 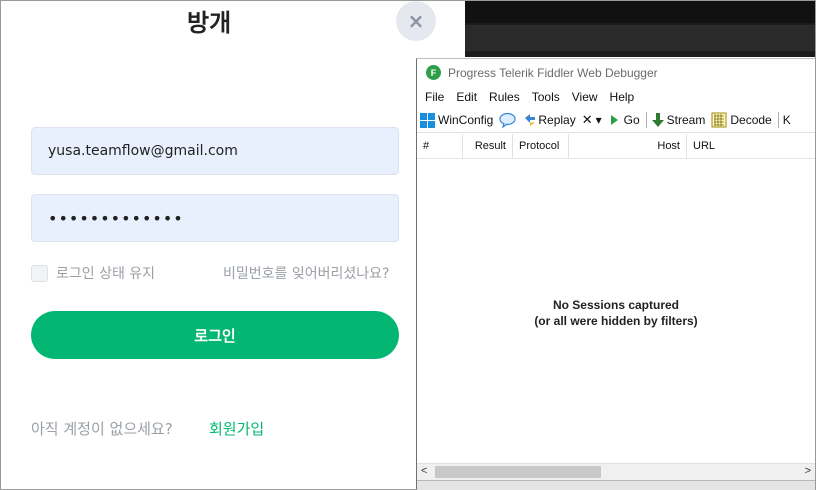 I want to click on fiddler-toolbar: WinConfig Replay ✕ ▾ Go Stream Decode K, so click(x=616, y=120).